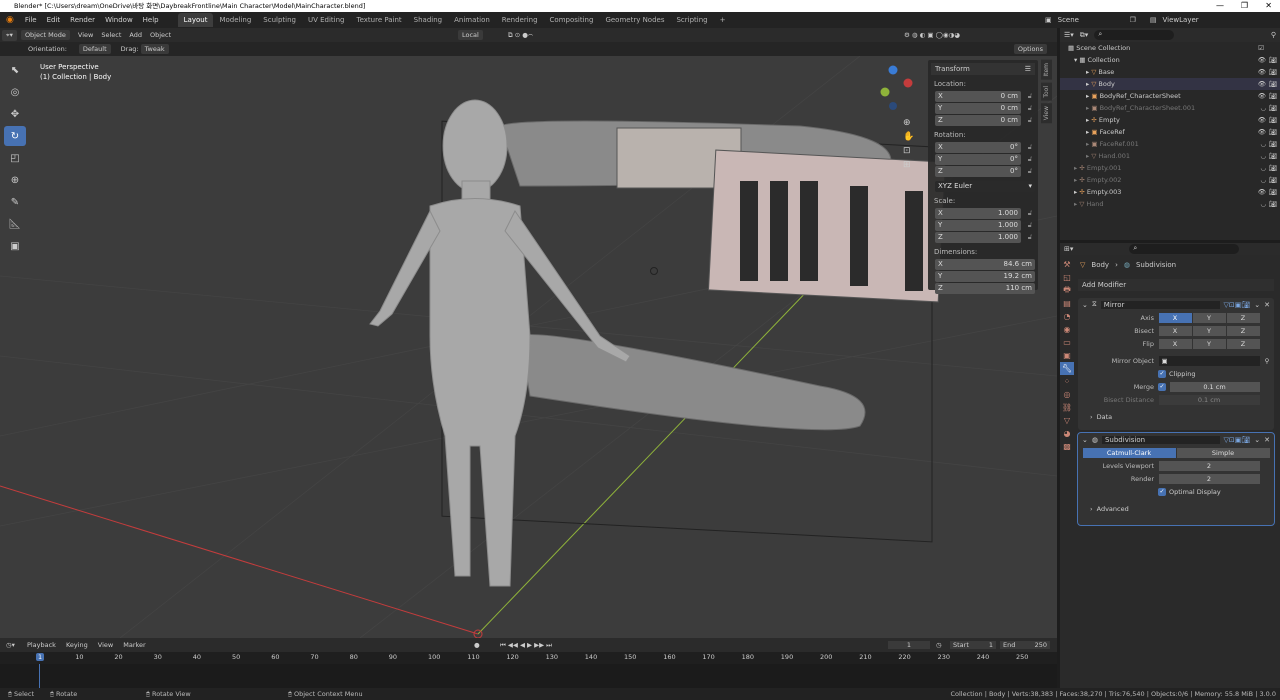 This screenshot has width=1280, height=700. What do you see at coordinates (1170, 192) in the screenshot?
I see `outliner-item-empty-003: ▸ ✢ Empty.003 👁︎ 📷︎` at bounding box center [1170, 192].